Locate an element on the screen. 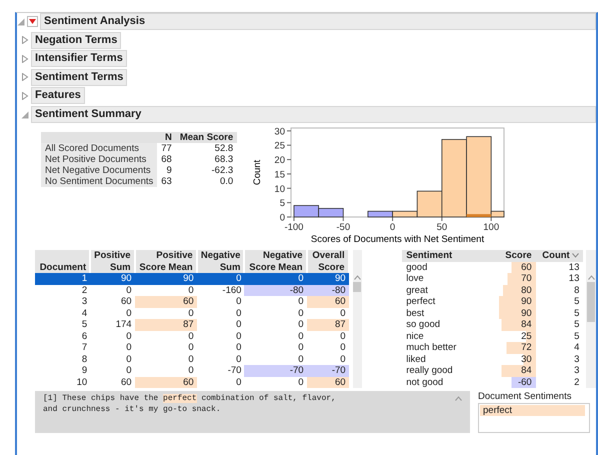  term-cell-text: liked is located at coordinates (416, 359).